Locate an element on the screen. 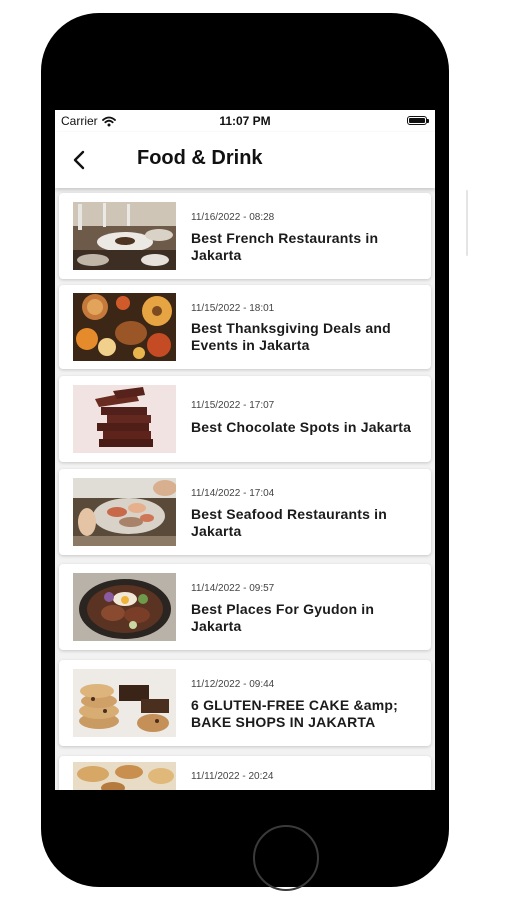  cookies-image is located at coordinates (124, 703).